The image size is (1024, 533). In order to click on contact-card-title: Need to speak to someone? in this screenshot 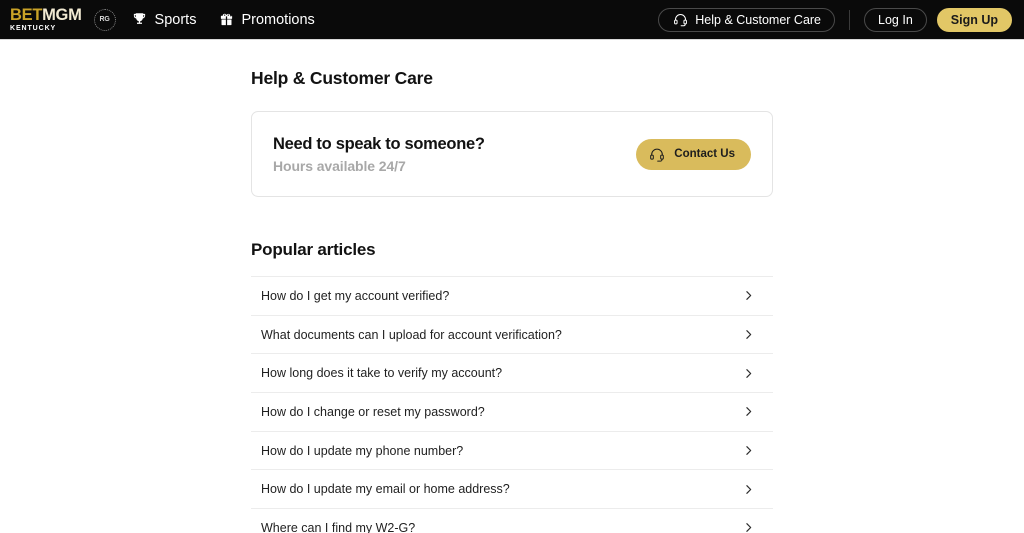, I will do `click(379, 143)`.